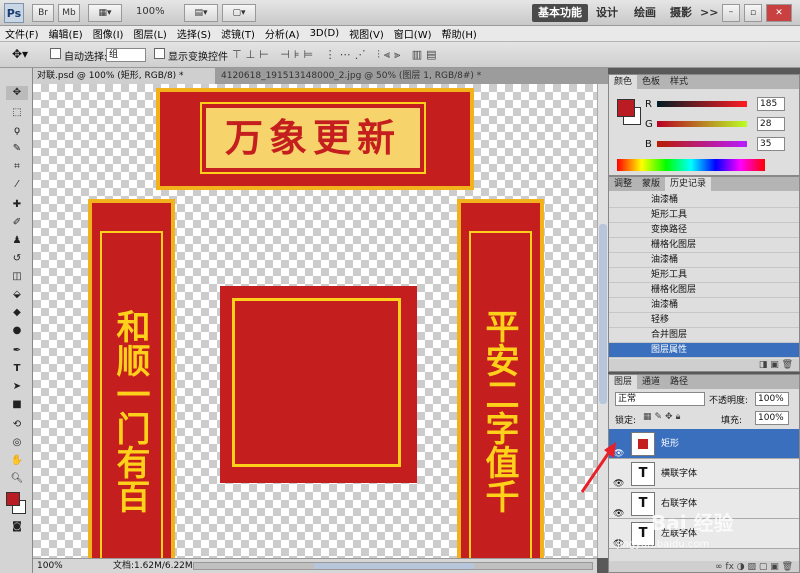 This screenshot has width=800, height=573. Describe the element at coordinates (69, 13) in the screenshot. I see `mini-bridge-button: Mb` at that location.